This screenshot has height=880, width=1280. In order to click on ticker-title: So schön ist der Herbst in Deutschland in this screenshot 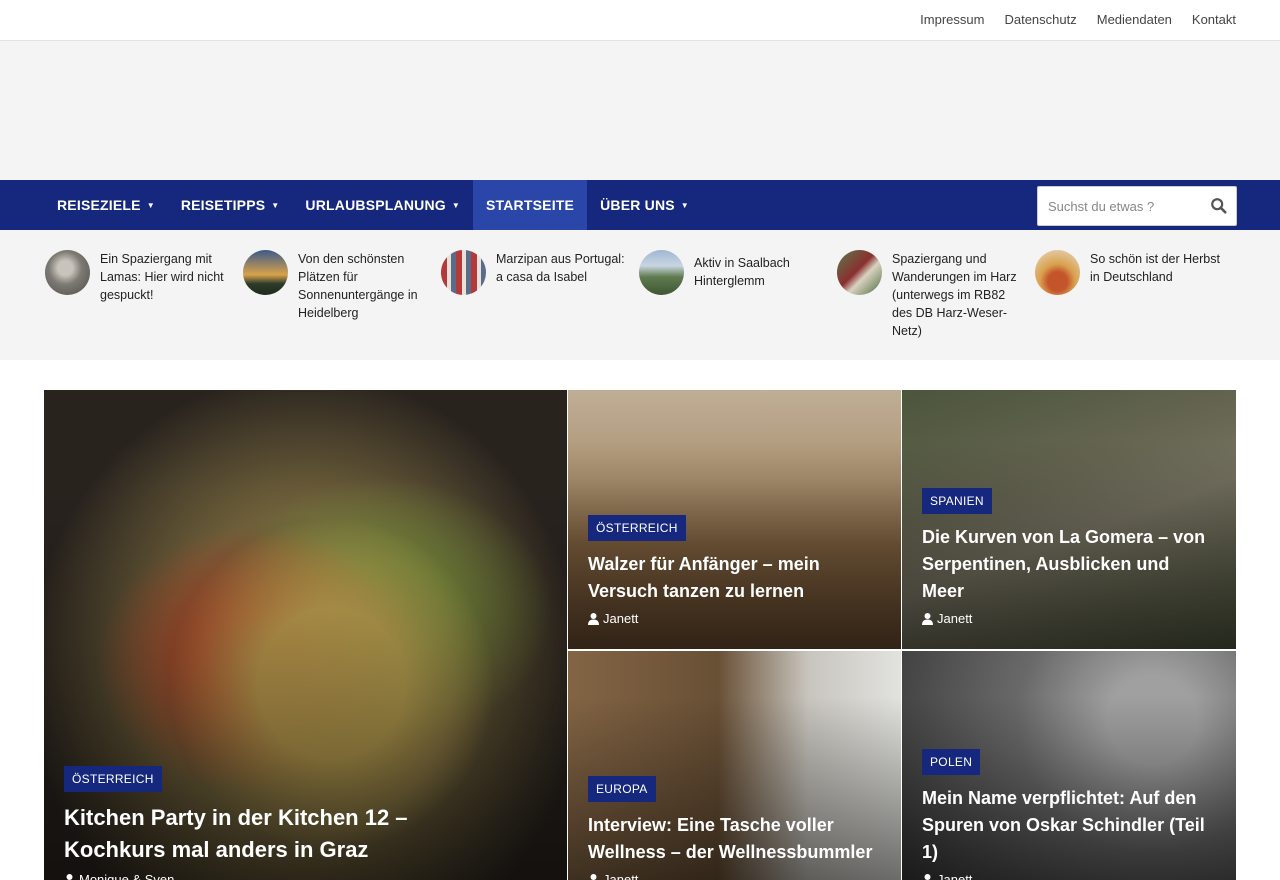, I will do `click(1155, 268)`.